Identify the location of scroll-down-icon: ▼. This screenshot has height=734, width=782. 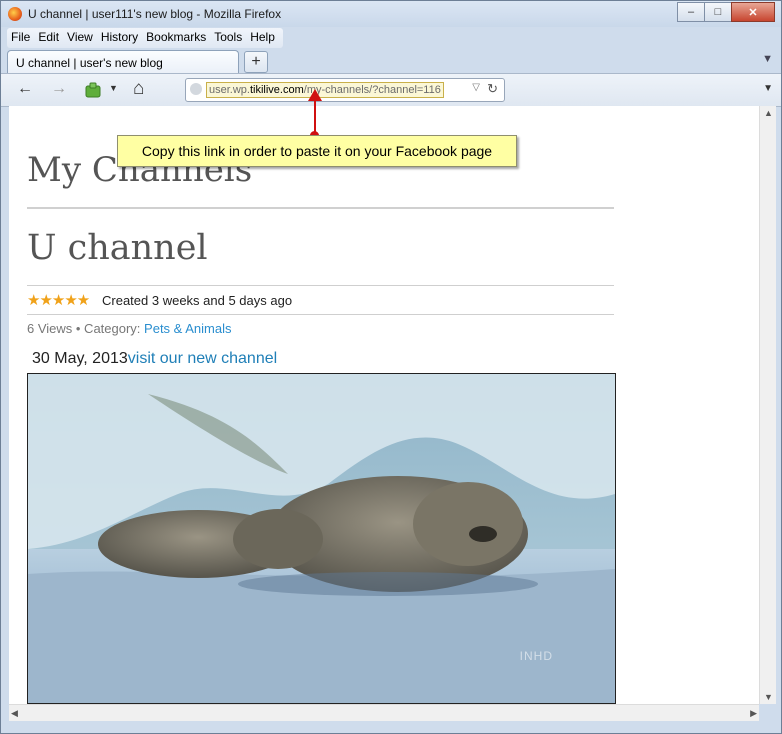
(768, 697).